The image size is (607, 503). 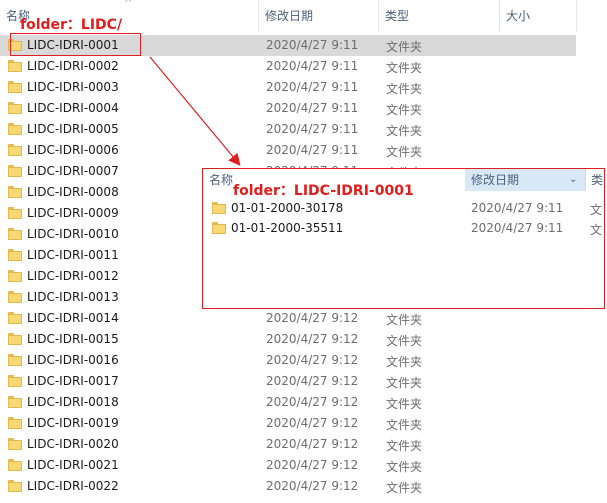 What do you see at coordinates (538, 16) in the screenshot?
I see `column-header-size: 大小` at bounding box center [538, 16].